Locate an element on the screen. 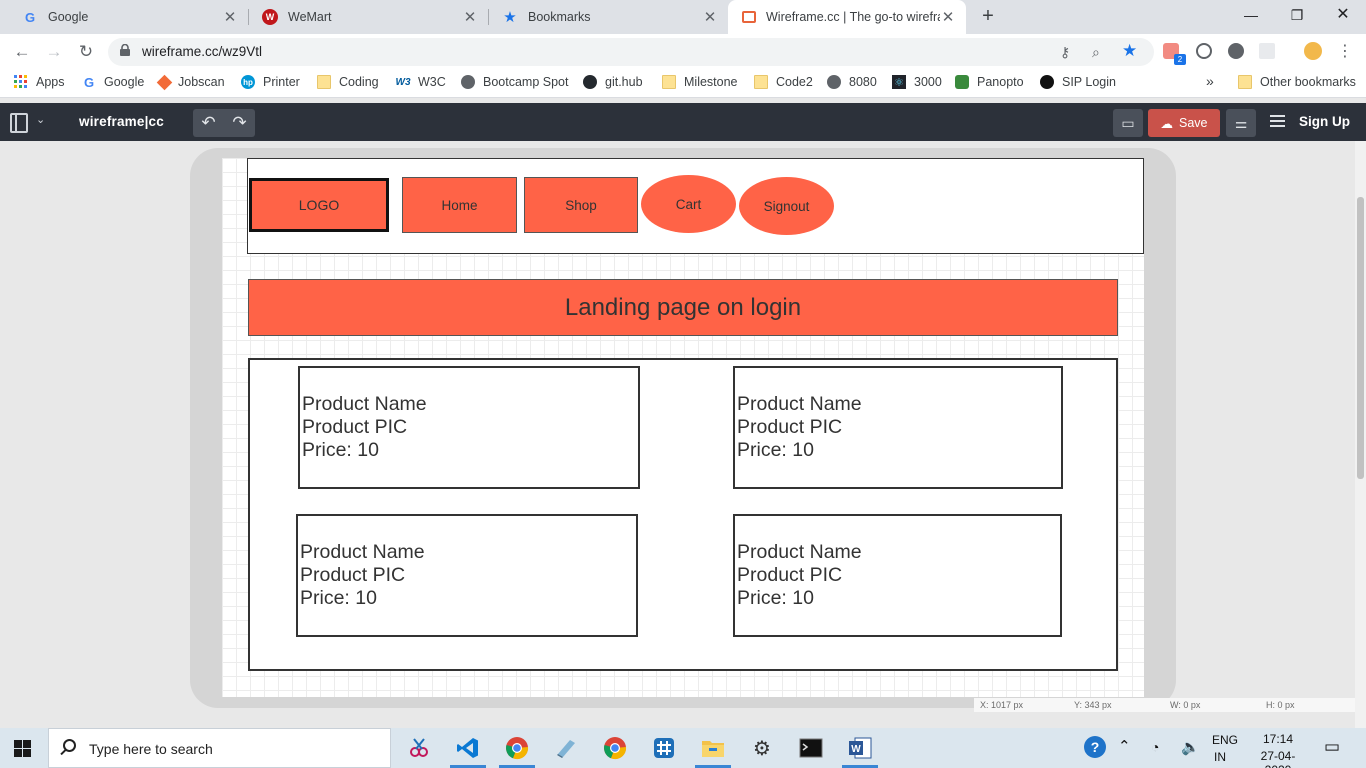 This screenshot has width=1366, height=768. bookmark-sip-login: SIP Login is located at coordinates (1078, 82).